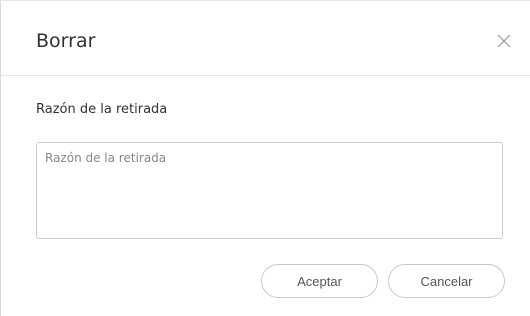 Image resolution: width=530 pixels, height=316 pixels. Describe the element at coordinates (319, 281) in the screenshot. I see `accept-button: Aceptar` at that location.